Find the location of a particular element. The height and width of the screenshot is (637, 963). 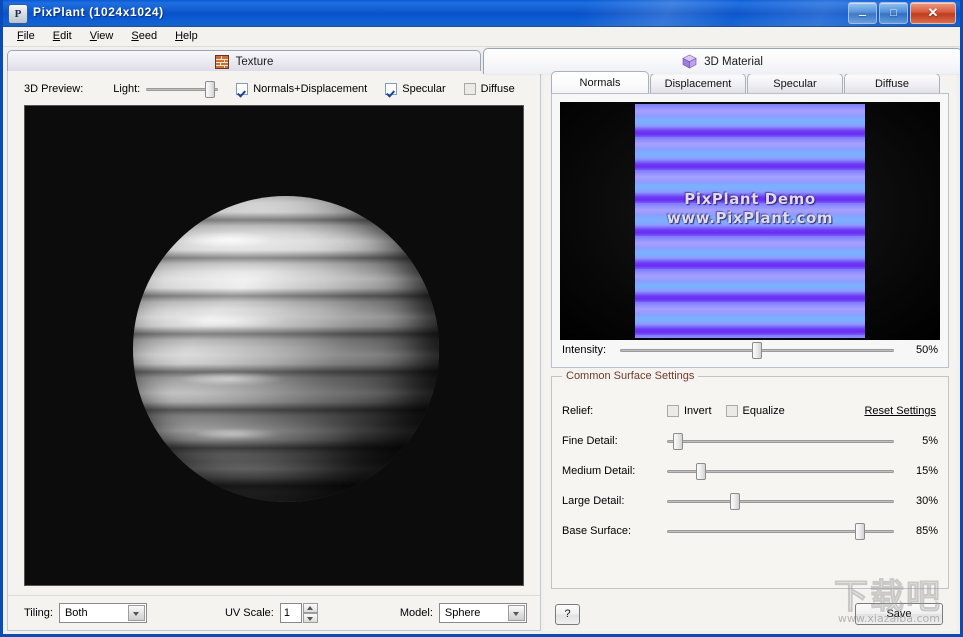

tab-specular: Specular is located at coordinates (795, 83).